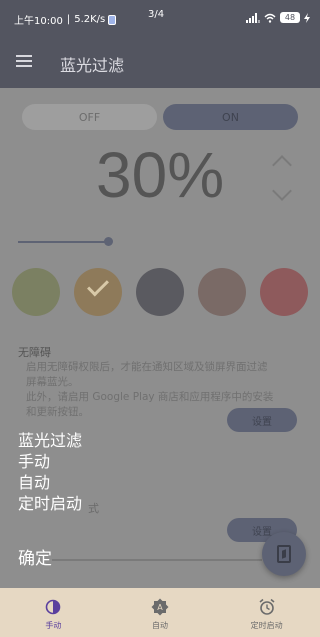  I want to click on floating-action-button, so click(284, 554).